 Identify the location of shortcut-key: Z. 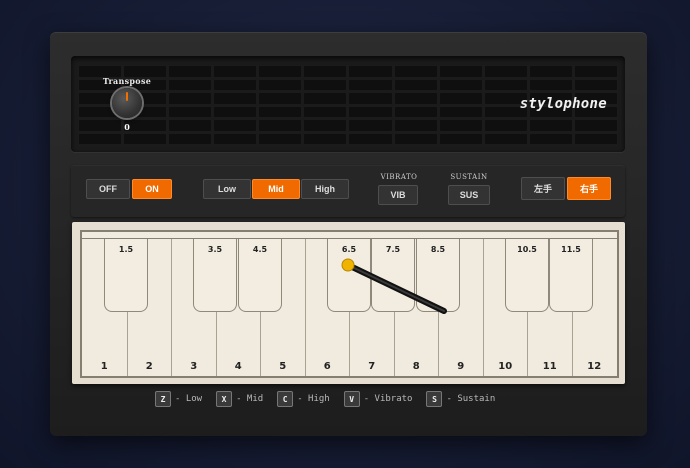
(163, 399).